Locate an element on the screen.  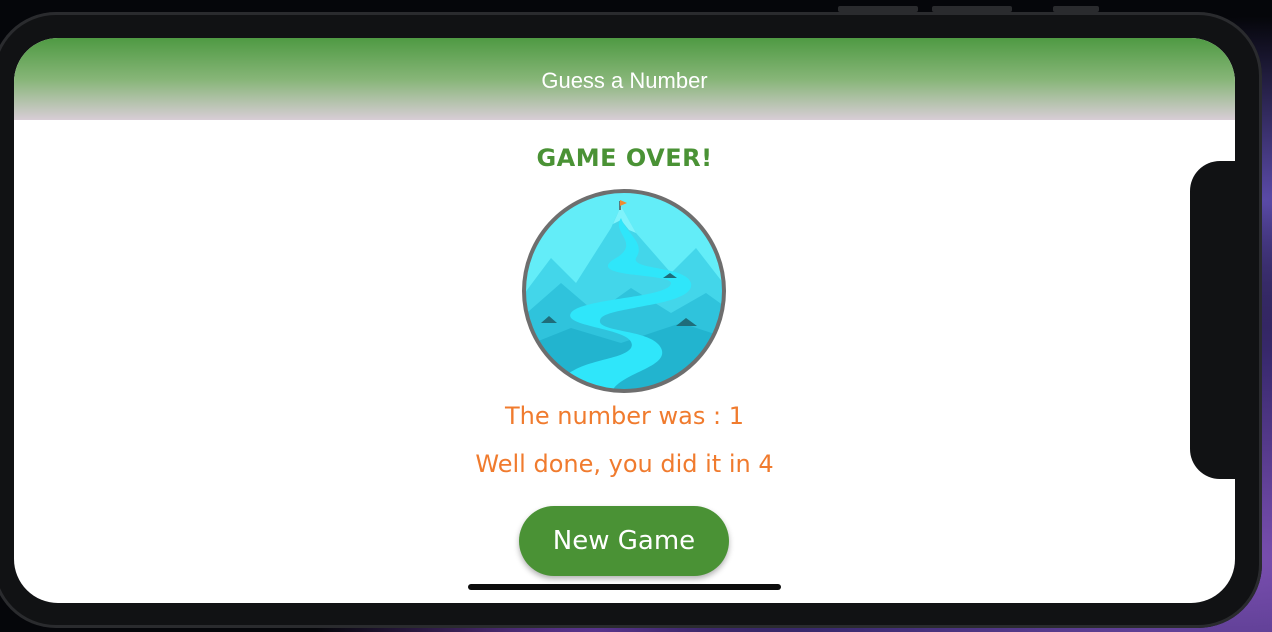
navigation-header: Guess a Number is located at coordinates (624, 79).